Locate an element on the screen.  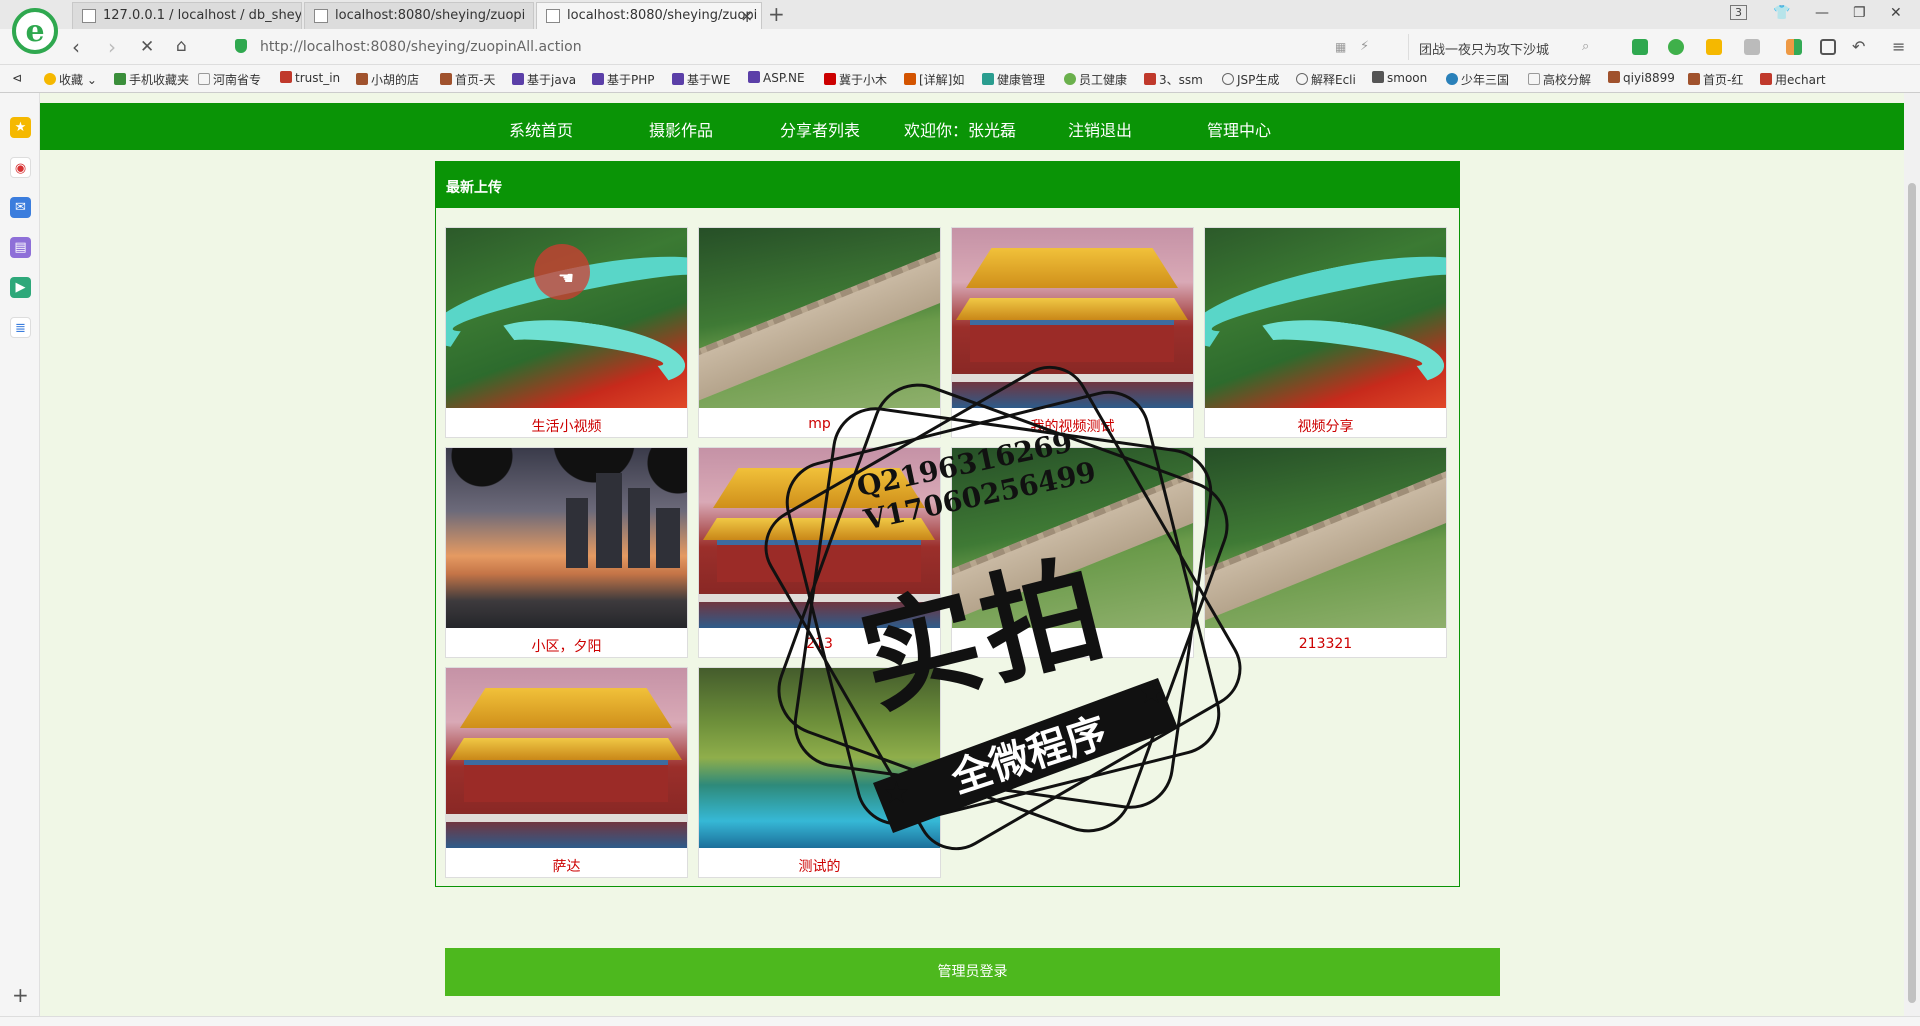
search-icon: ⌕ is located at coordinates (1585, 46).